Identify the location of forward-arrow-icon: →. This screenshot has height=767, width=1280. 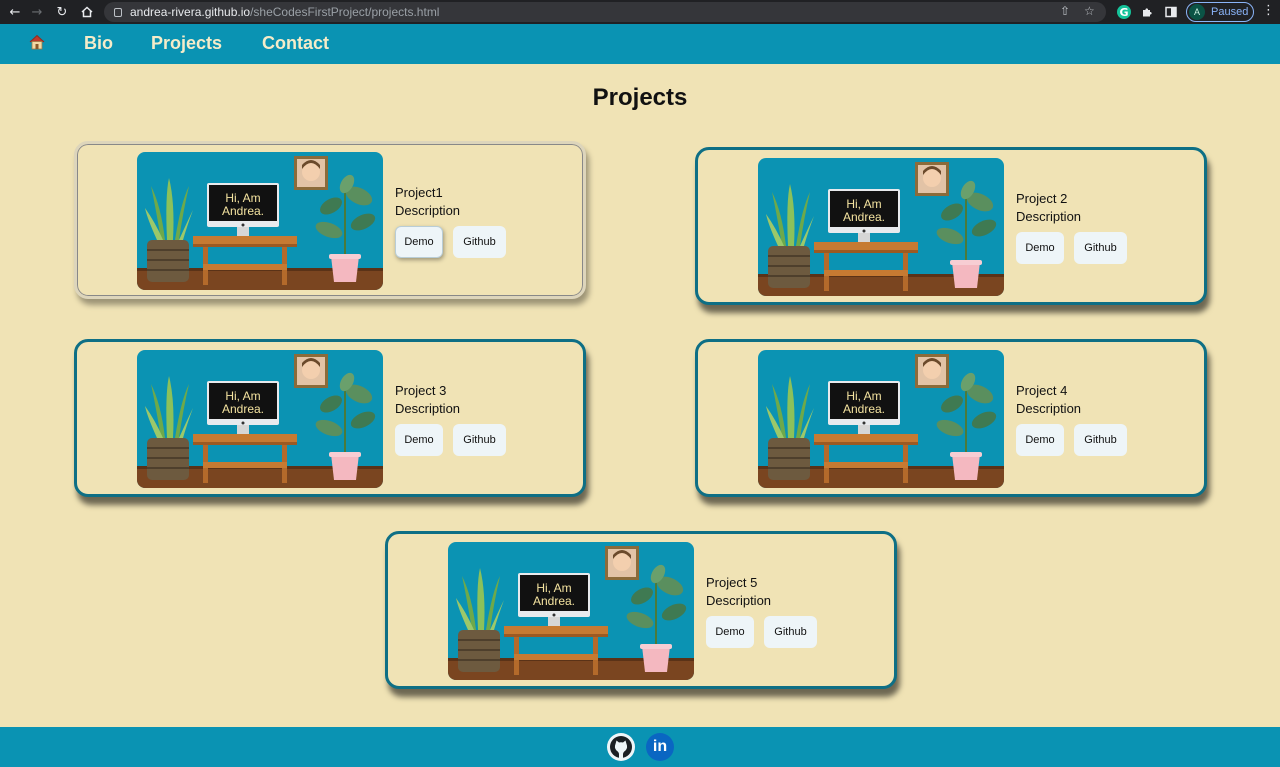
(37, 12).